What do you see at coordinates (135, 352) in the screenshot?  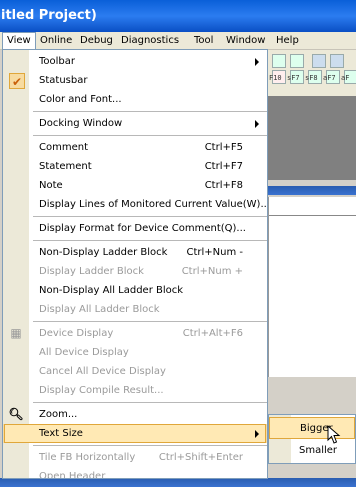 I see `menu-item-all-device-display: All Device Display` at bounding box center [135, 352].